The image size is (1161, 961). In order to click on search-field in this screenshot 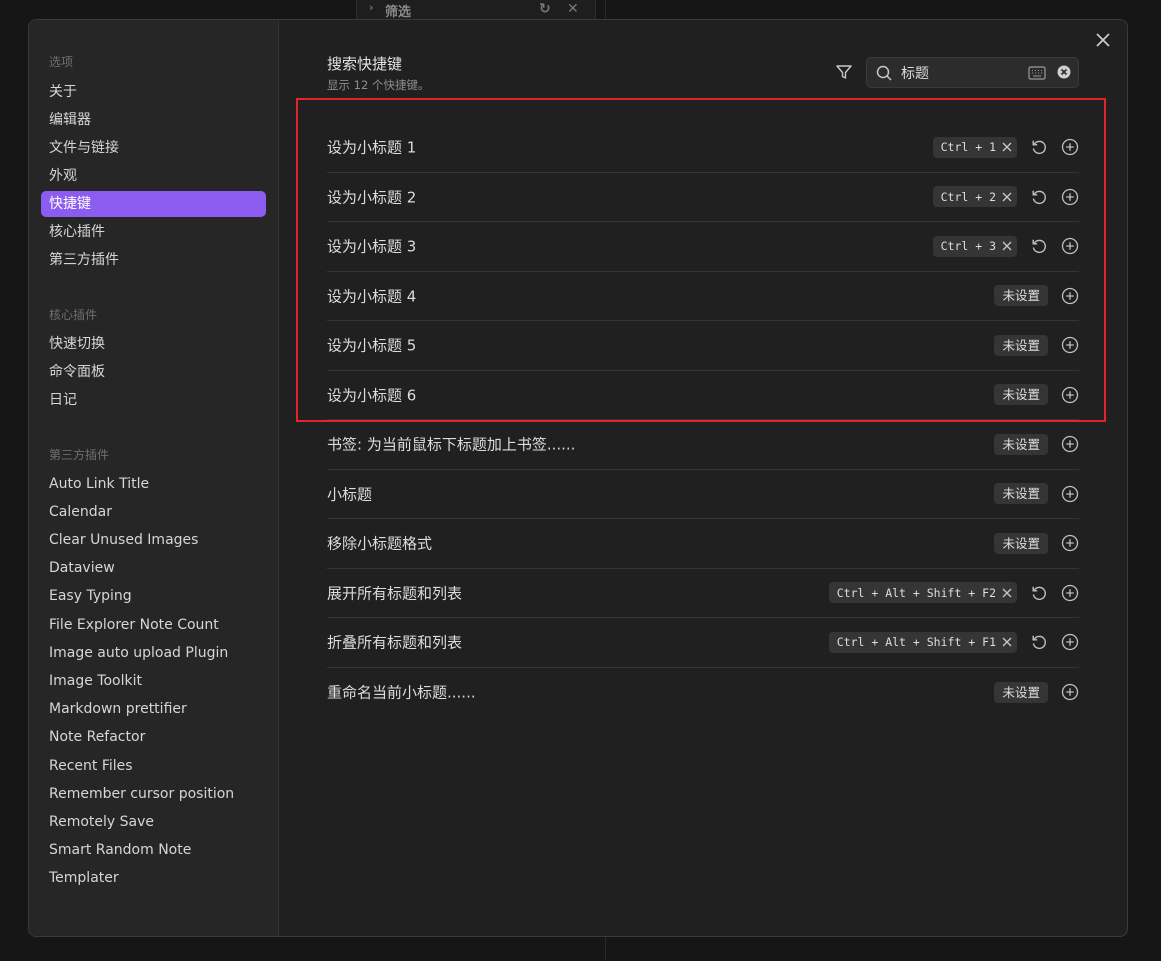, I will do `click(972, 72)`.